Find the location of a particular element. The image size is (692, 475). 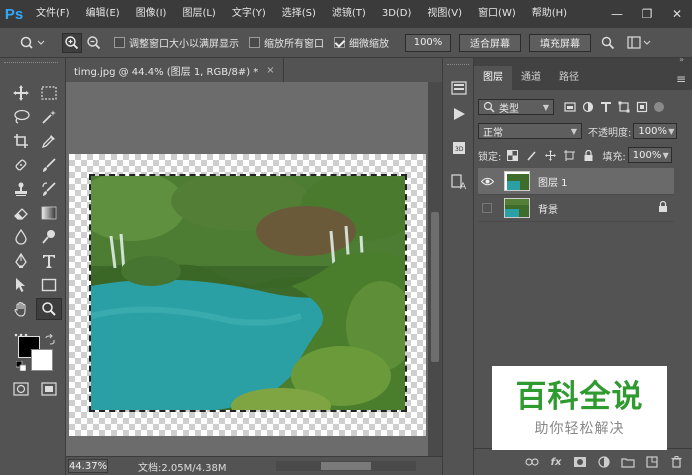

gradient-tool is located at coordinates (49, 213).